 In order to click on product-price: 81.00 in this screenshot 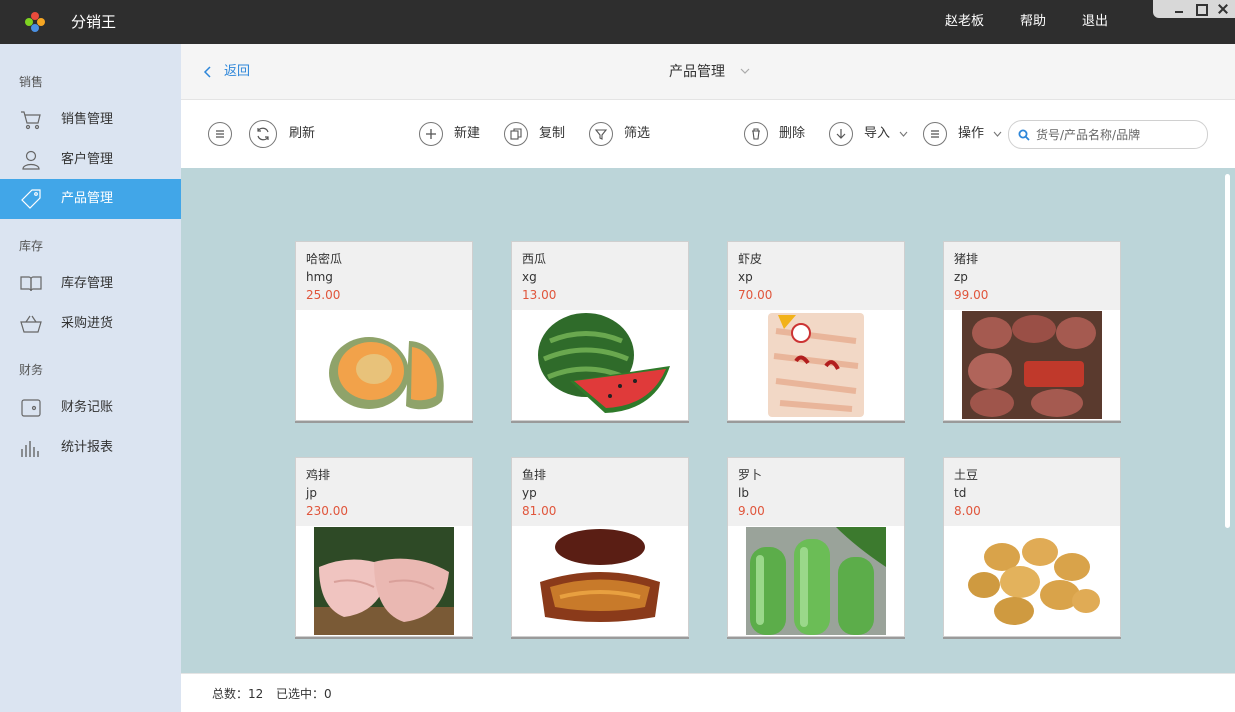, I will do `click(539, 511)`.